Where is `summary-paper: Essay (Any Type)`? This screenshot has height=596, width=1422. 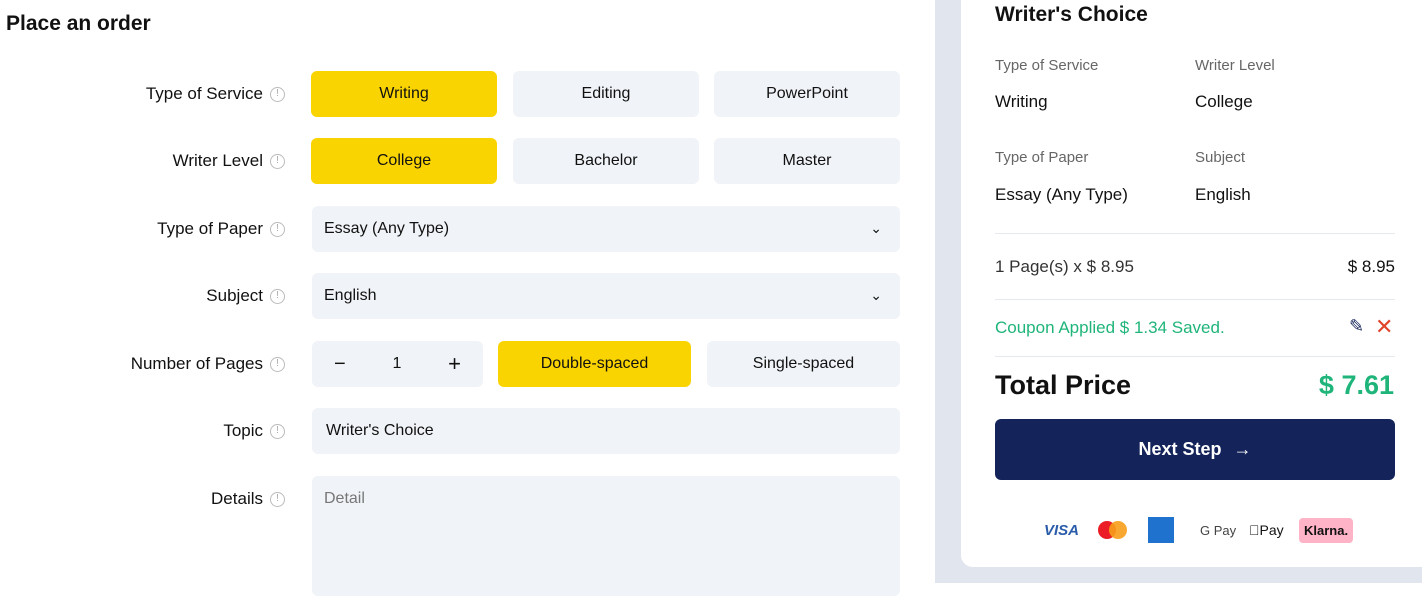 summary-paper: Essay (Any Type) is located at coordinates (1061, 194).